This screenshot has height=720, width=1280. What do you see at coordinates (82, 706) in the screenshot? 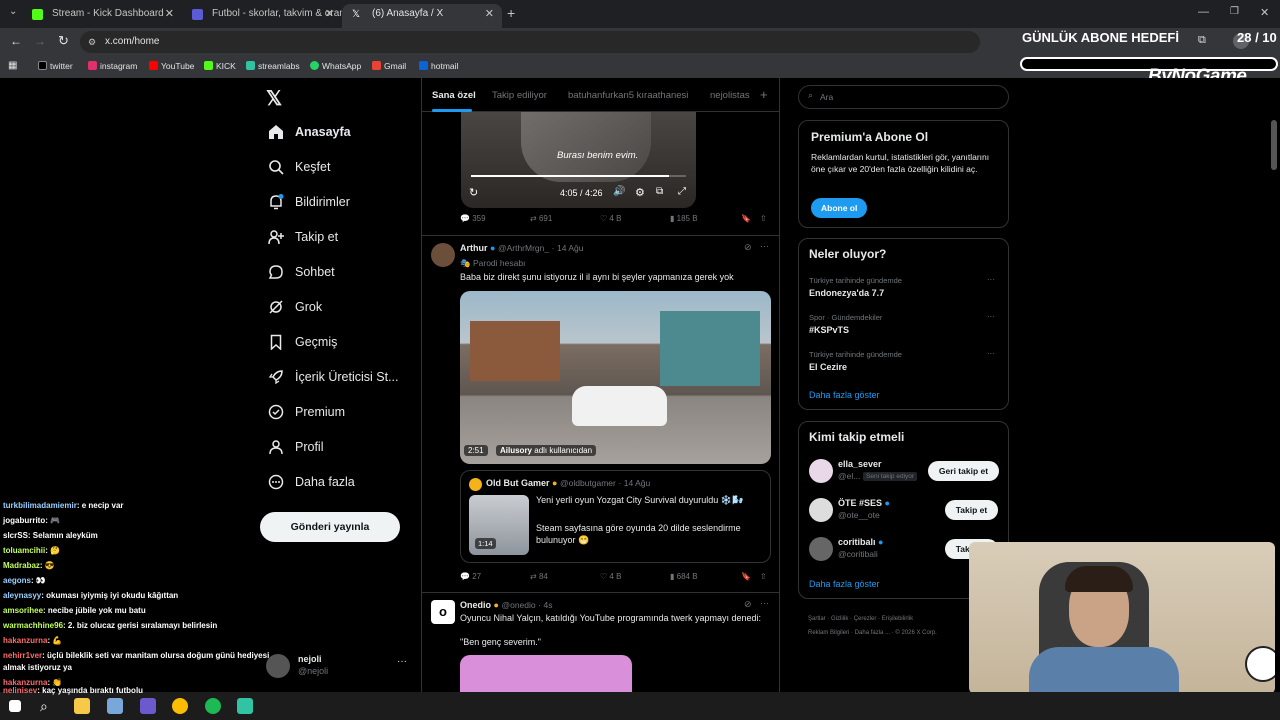
I see `file-explorer-icon` at bounding box center [82, 706].